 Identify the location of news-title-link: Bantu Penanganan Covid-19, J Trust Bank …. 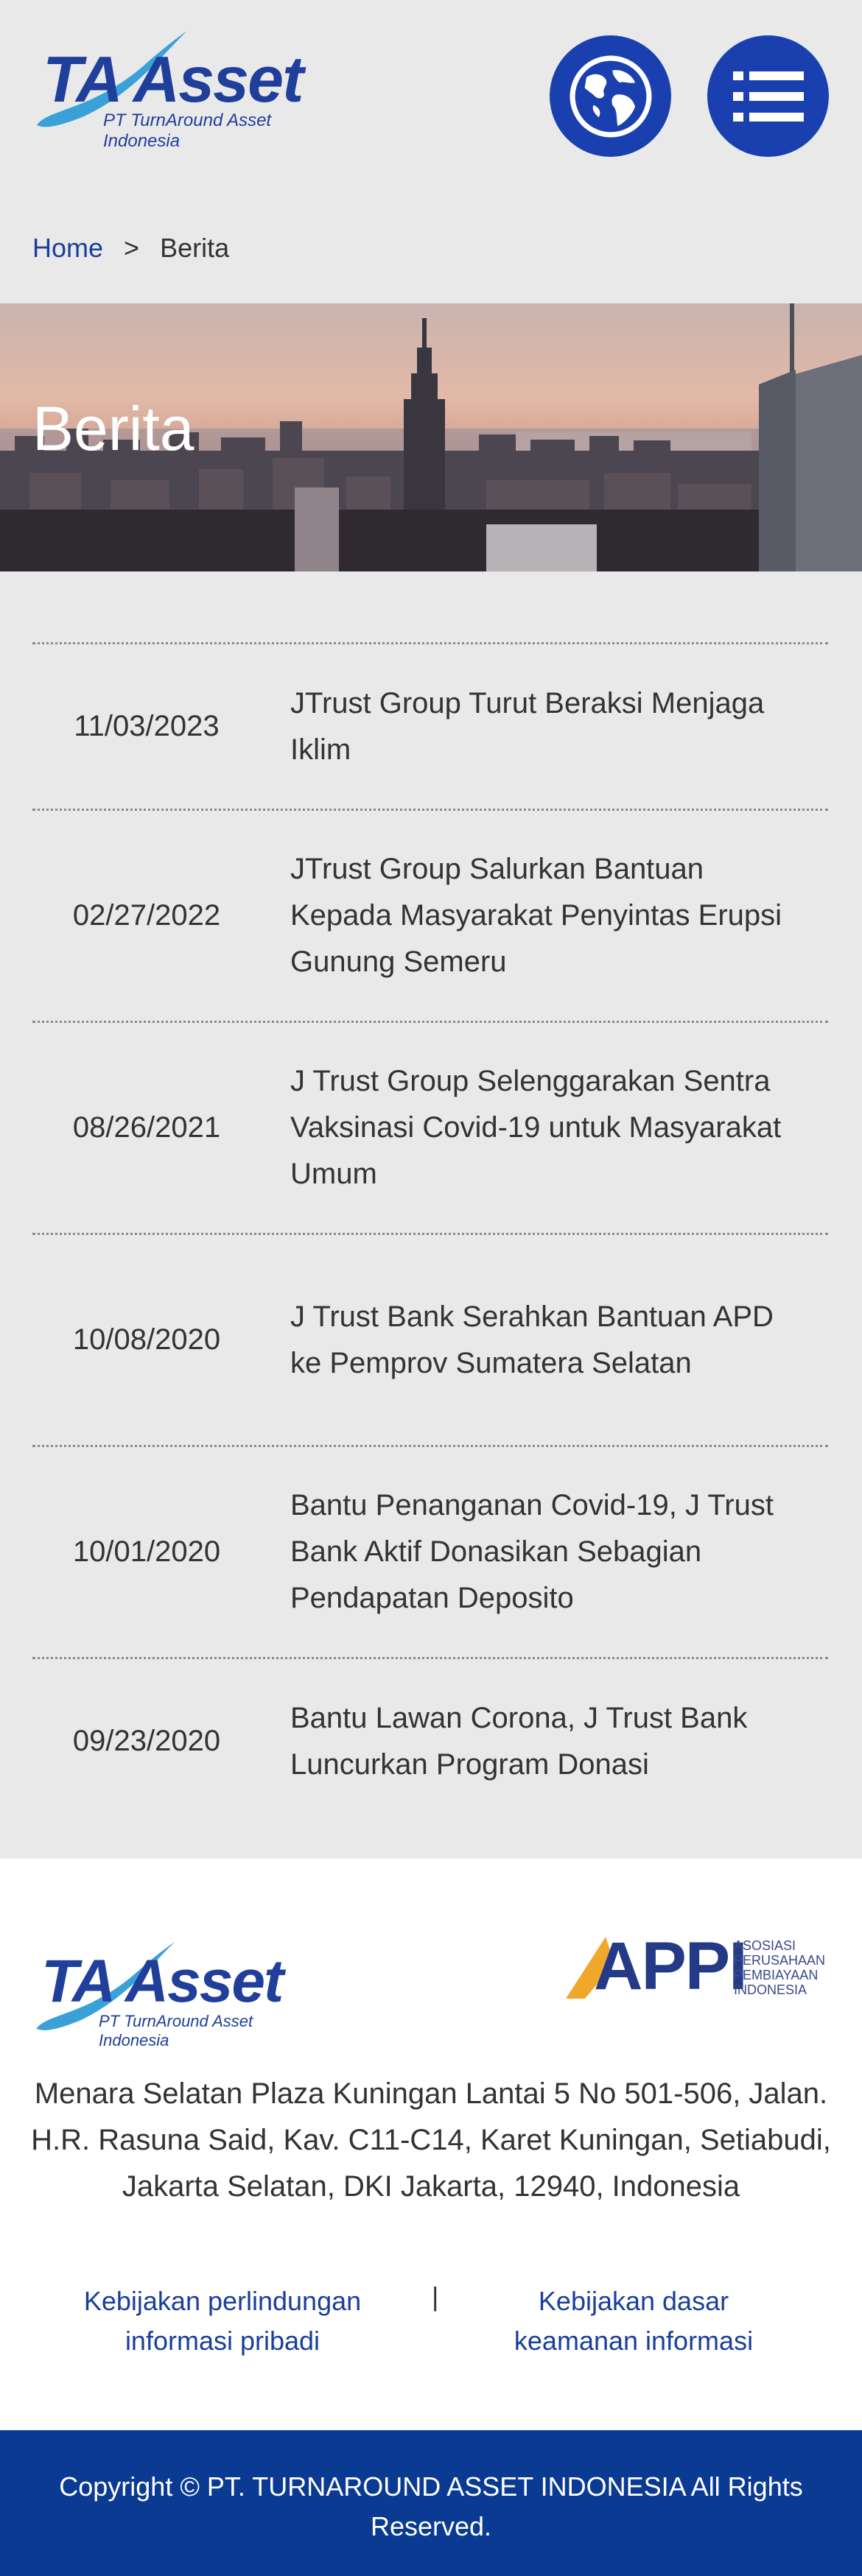
(548, 1552).